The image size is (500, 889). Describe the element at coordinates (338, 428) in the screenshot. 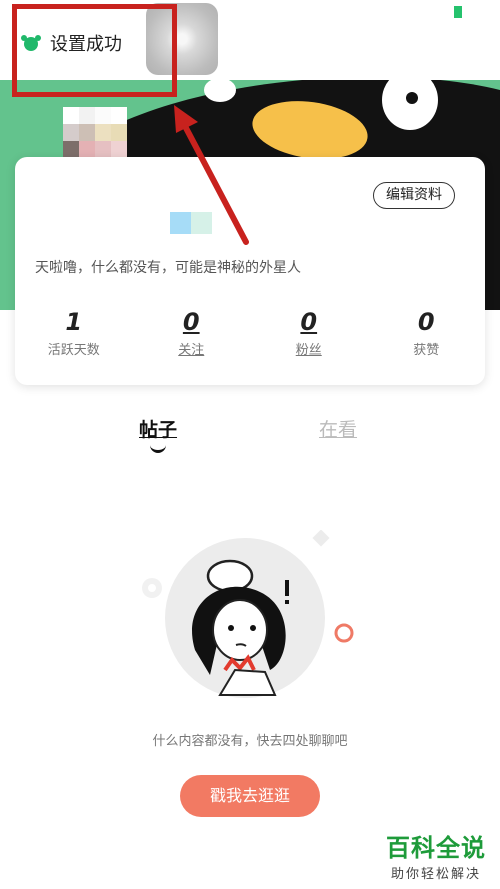

I see `tab-watching: 在看` at that location.